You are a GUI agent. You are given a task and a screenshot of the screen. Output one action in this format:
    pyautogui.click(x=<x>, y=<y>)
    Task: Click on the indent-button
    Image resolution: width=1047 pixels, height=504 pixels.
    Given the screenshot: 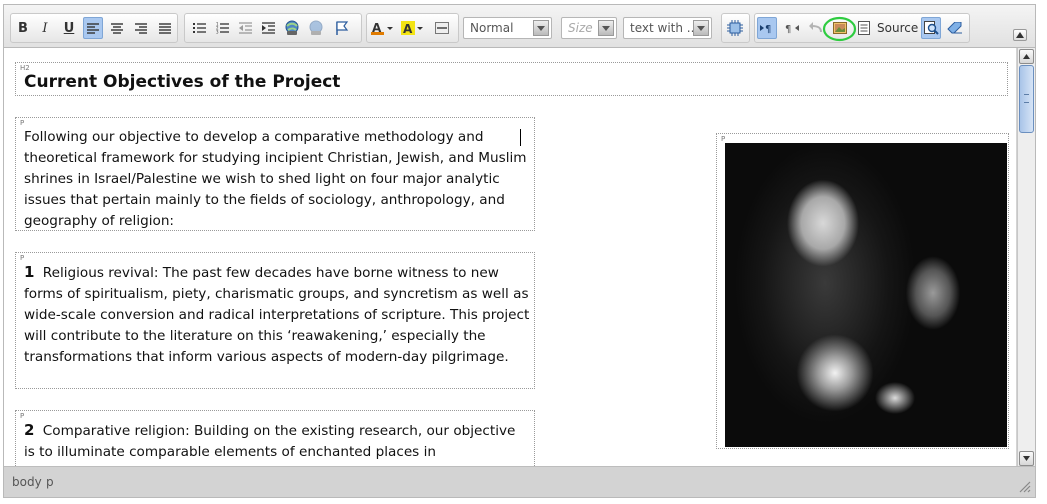 What is the action you would take?
    pyautogui.click(x=268, y=28)
    